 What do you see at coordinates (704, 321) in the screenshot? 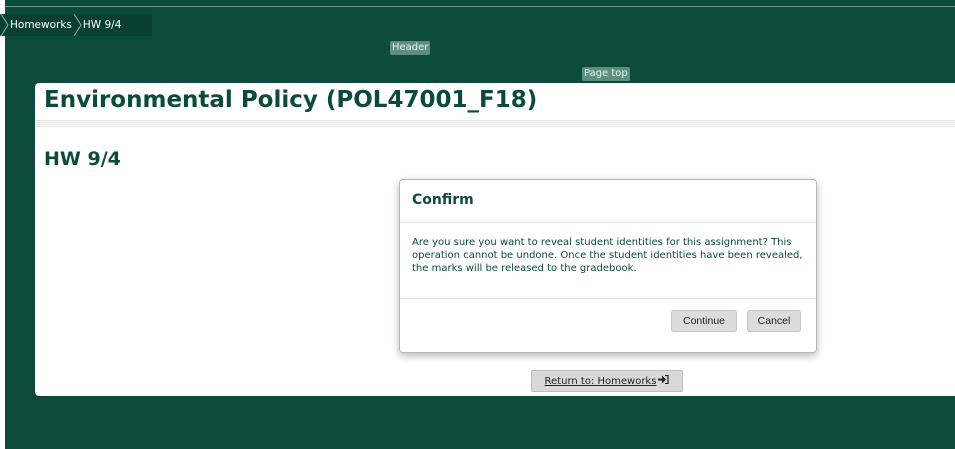
I see `continue-button: Continue` at bounding box center [704, 321].